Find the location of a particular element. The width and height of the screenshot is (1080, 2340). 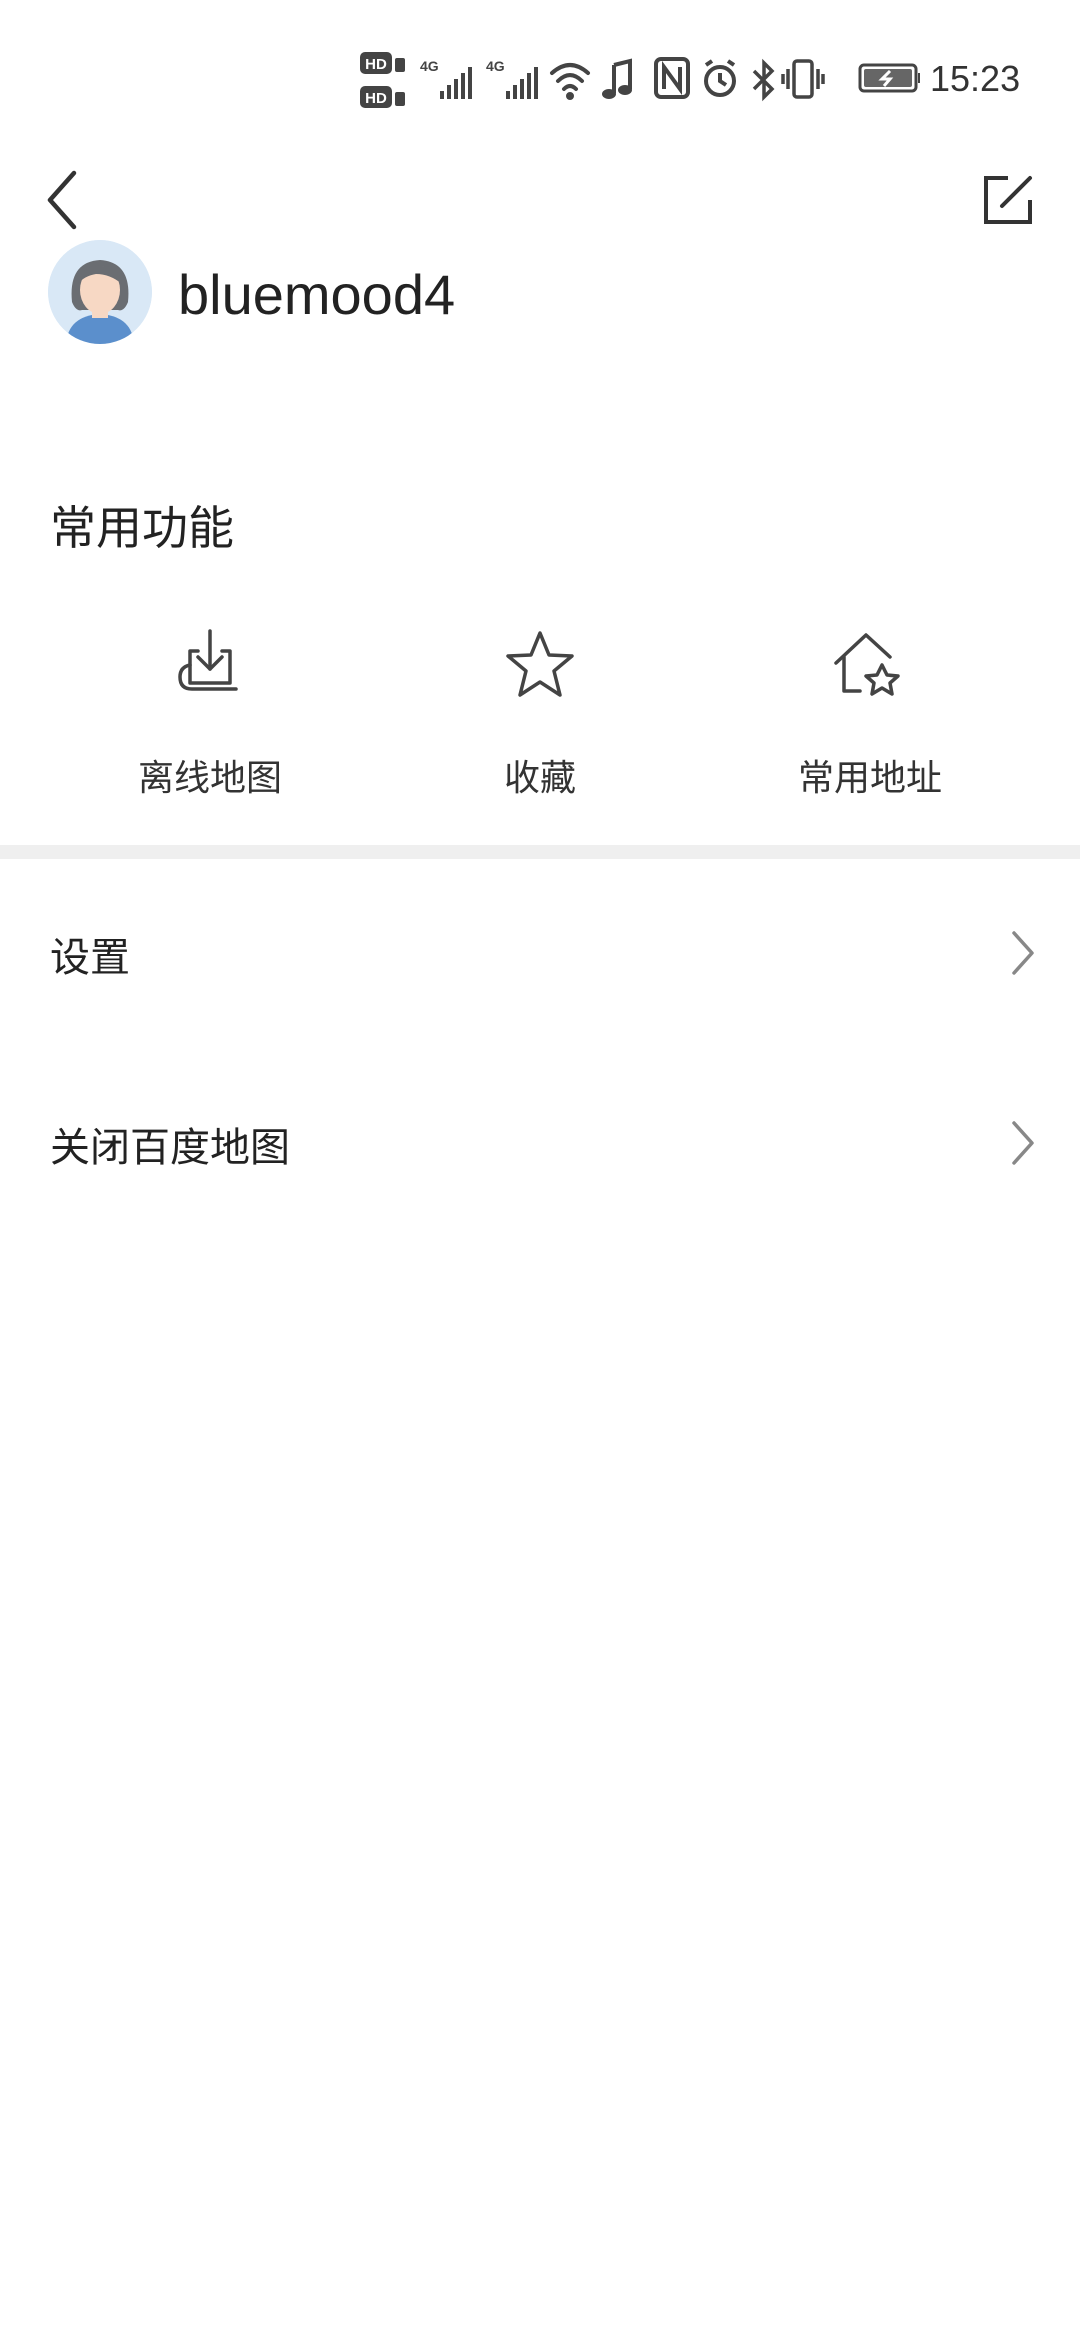

section-divider is located at coordinates (540, 852).